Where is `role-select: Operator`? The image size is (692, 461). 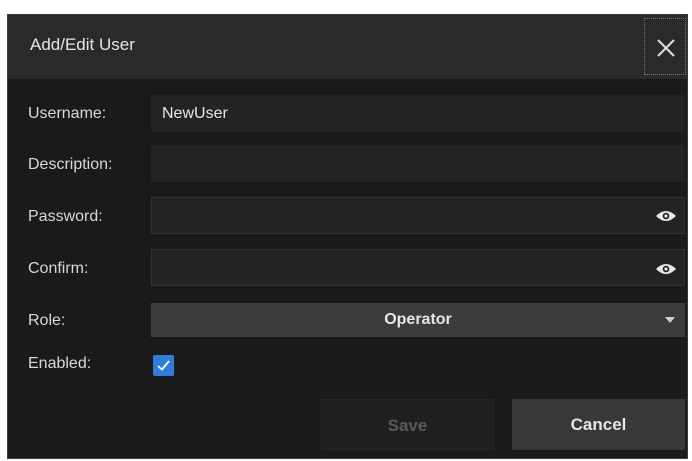 role-select: Operator is located at coordinates (418, 320).